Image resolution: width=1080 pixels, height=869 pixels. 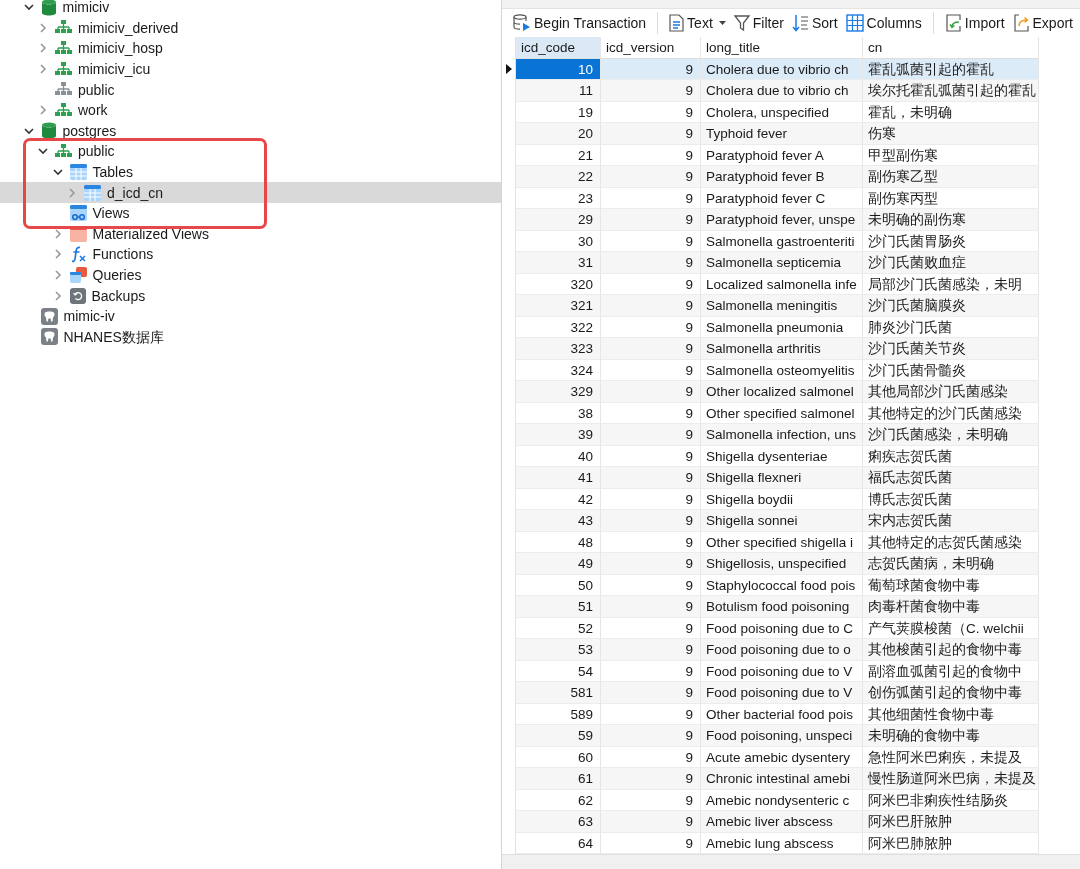 What do you see at coordinates (782, 263) in the screenshot?
I see `table-cell: Salmonella septicemia` at bounding box center [782, 263].